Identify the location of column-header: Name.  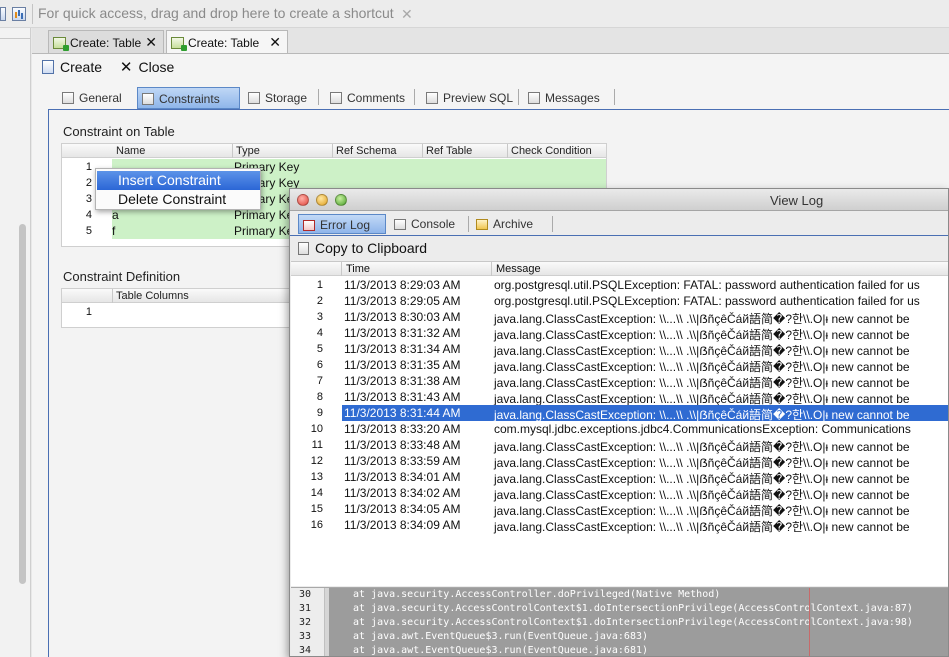
(130, 151).